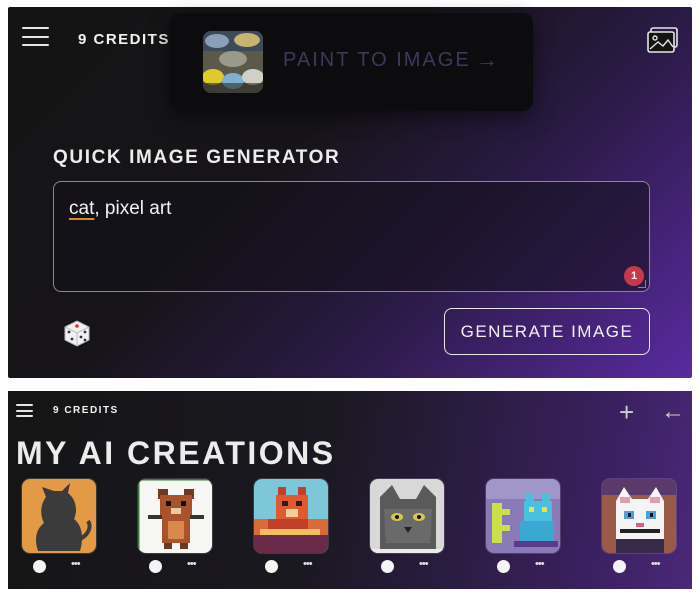  Describe the element at coordinates (233, 62) in the screenshot. I see `paint-cans-icon` at that location.